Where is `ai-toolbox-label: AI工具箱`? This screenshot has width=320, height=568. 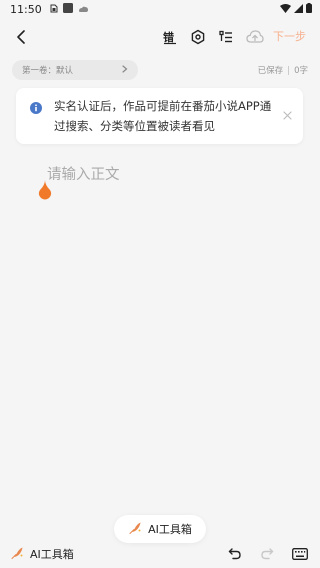 ai-toolbox-label: AI工具箱 is located at coordinates (52, 554).